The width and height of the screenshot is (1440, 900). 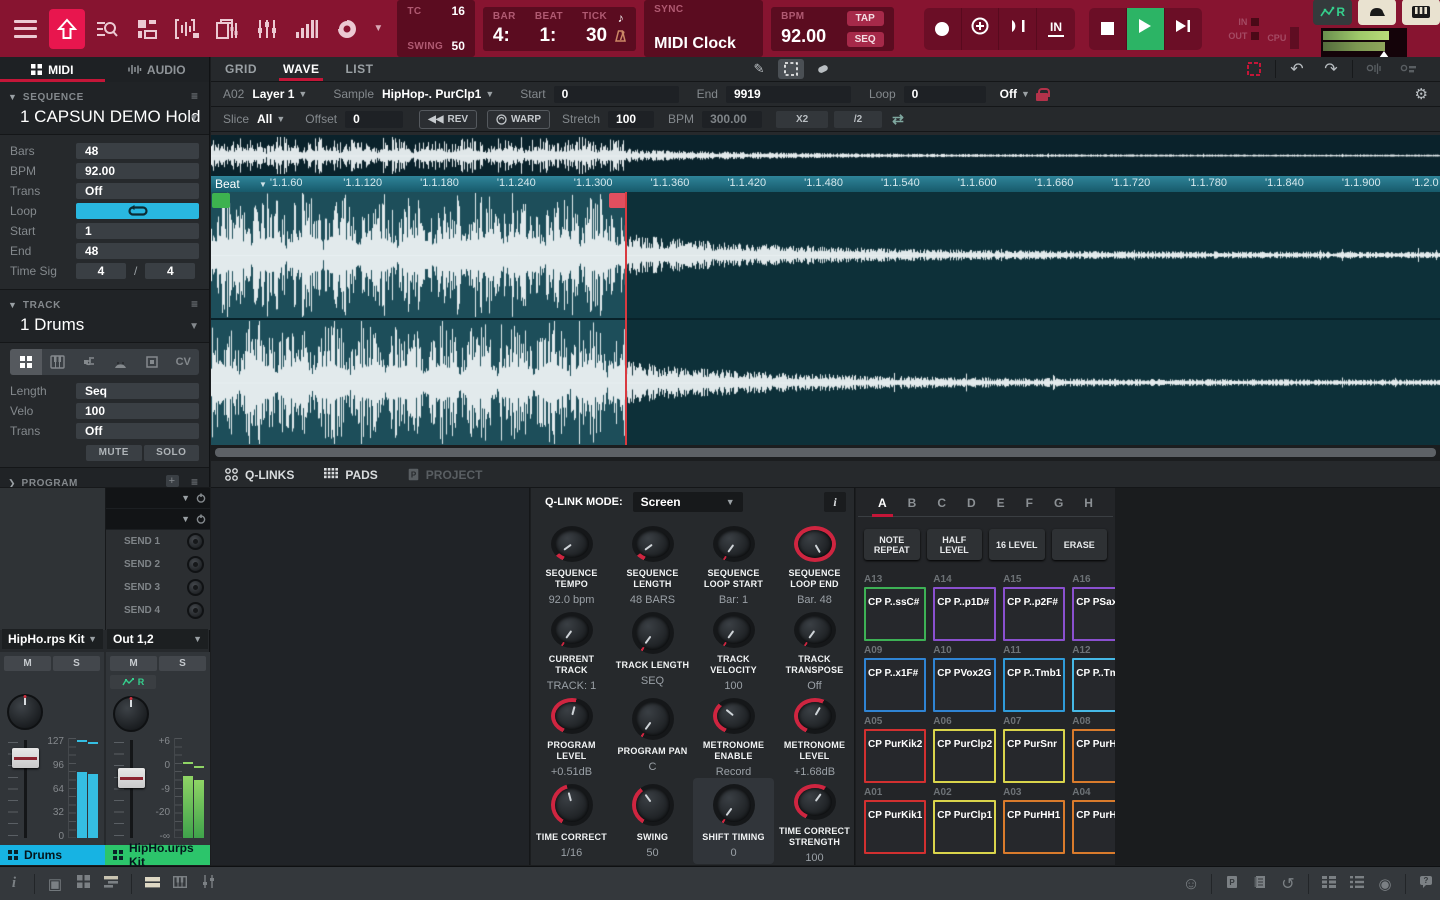 I want to click on stretch-field: 100, so click(x=631, y=119).